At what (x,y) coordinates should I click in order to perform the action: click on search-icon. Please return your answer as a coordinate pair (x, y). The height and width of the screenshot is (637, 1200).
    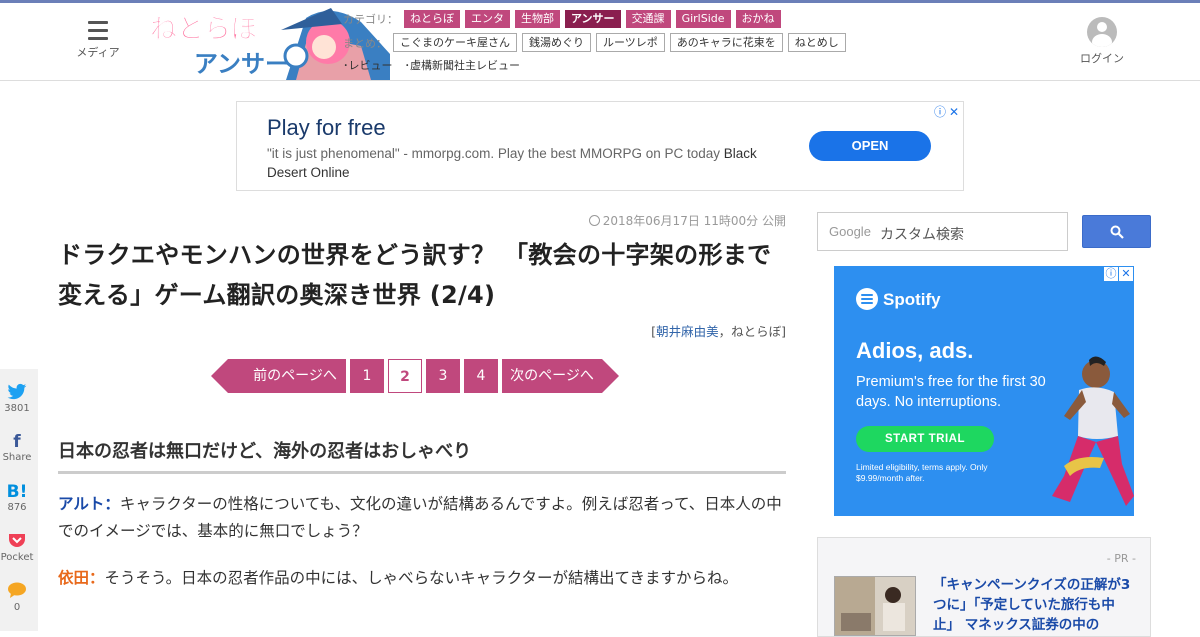
    Looking at the image, I should click on (1117, 232).